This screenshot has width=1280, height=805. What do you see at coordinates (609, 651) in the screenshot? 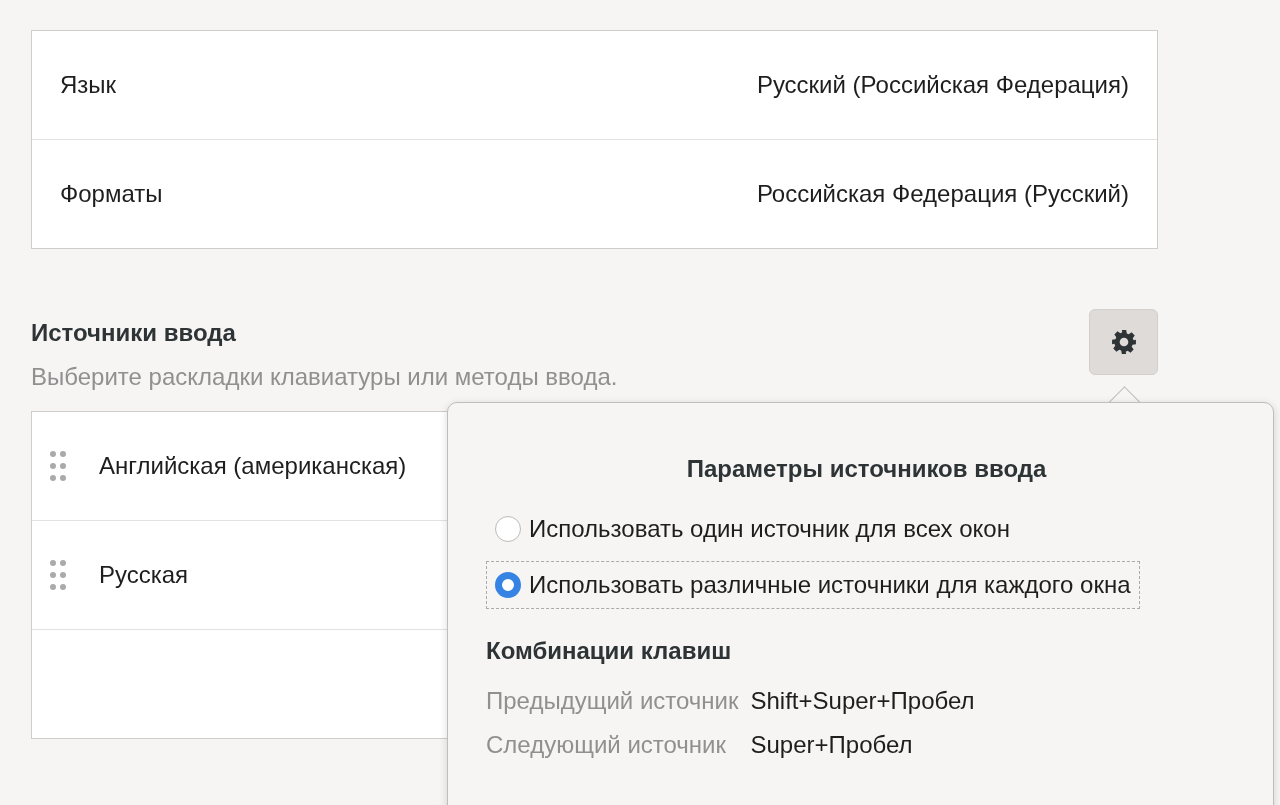
I see `shortcuts-title: Комбинации клавиш` at bounding box center [609, 651].